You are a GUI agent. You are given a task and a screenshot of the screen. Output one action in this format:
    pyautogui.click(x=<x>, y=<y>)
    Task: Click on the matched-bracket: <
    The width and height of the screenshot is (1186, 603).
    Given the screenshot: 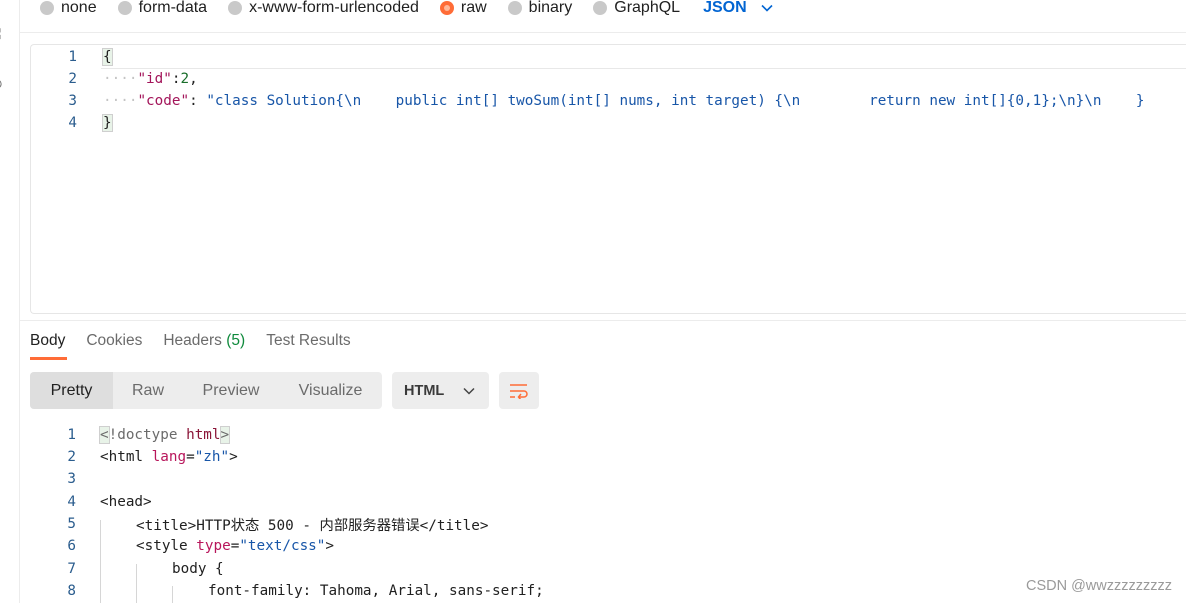 What is the action you would take?
    pyautogui.click(x=104, y=435)
    